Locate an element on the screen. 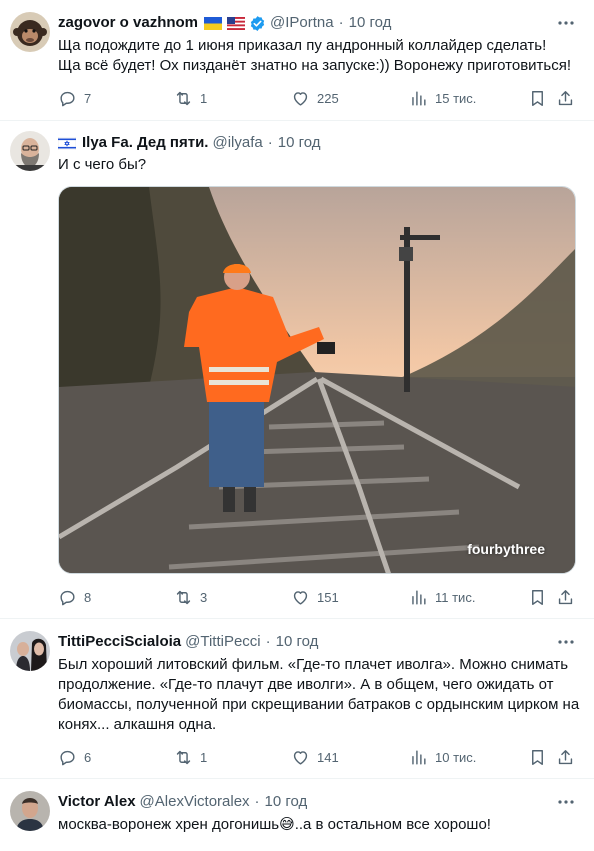 The width and height of the screenshot is (594, 851). tweet-header: TittiPecciScialoia @TittiPecci · 10 год is located at coordinates (306, 642).